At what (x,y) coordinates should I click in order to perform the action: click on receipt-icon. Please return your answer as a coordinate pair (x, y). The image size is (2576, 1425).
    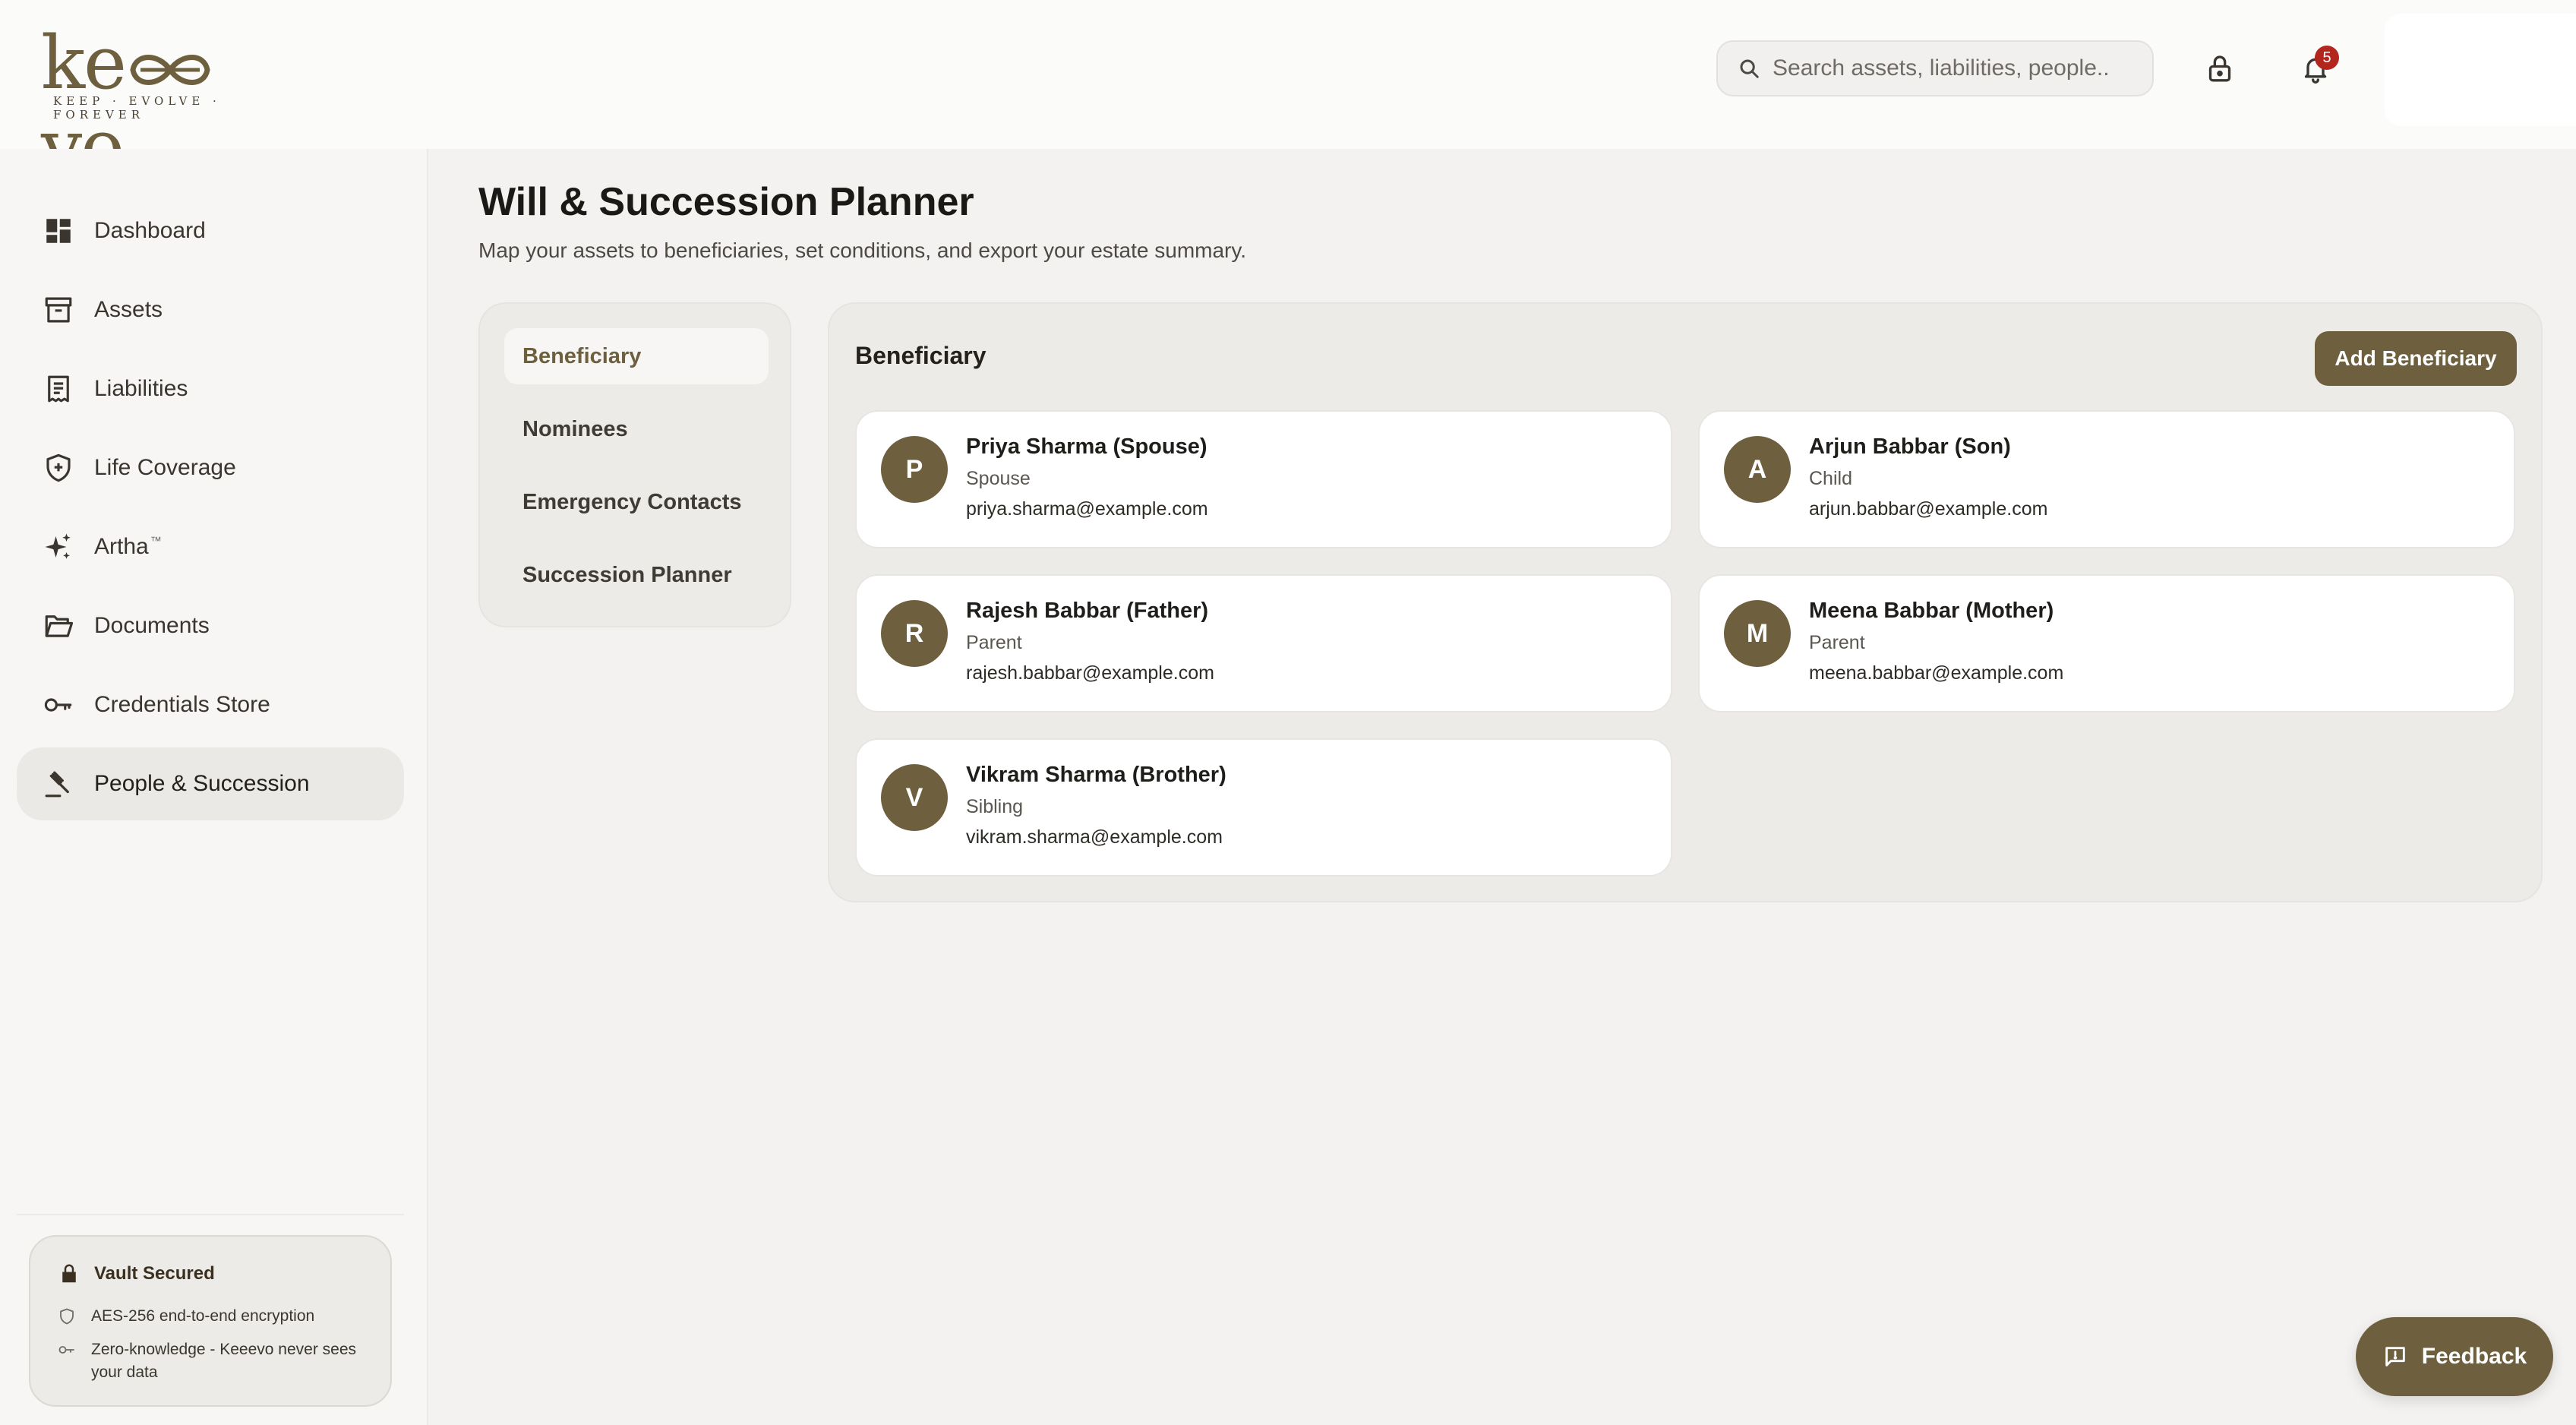
    Looking at the image, I should click on (59, 389).